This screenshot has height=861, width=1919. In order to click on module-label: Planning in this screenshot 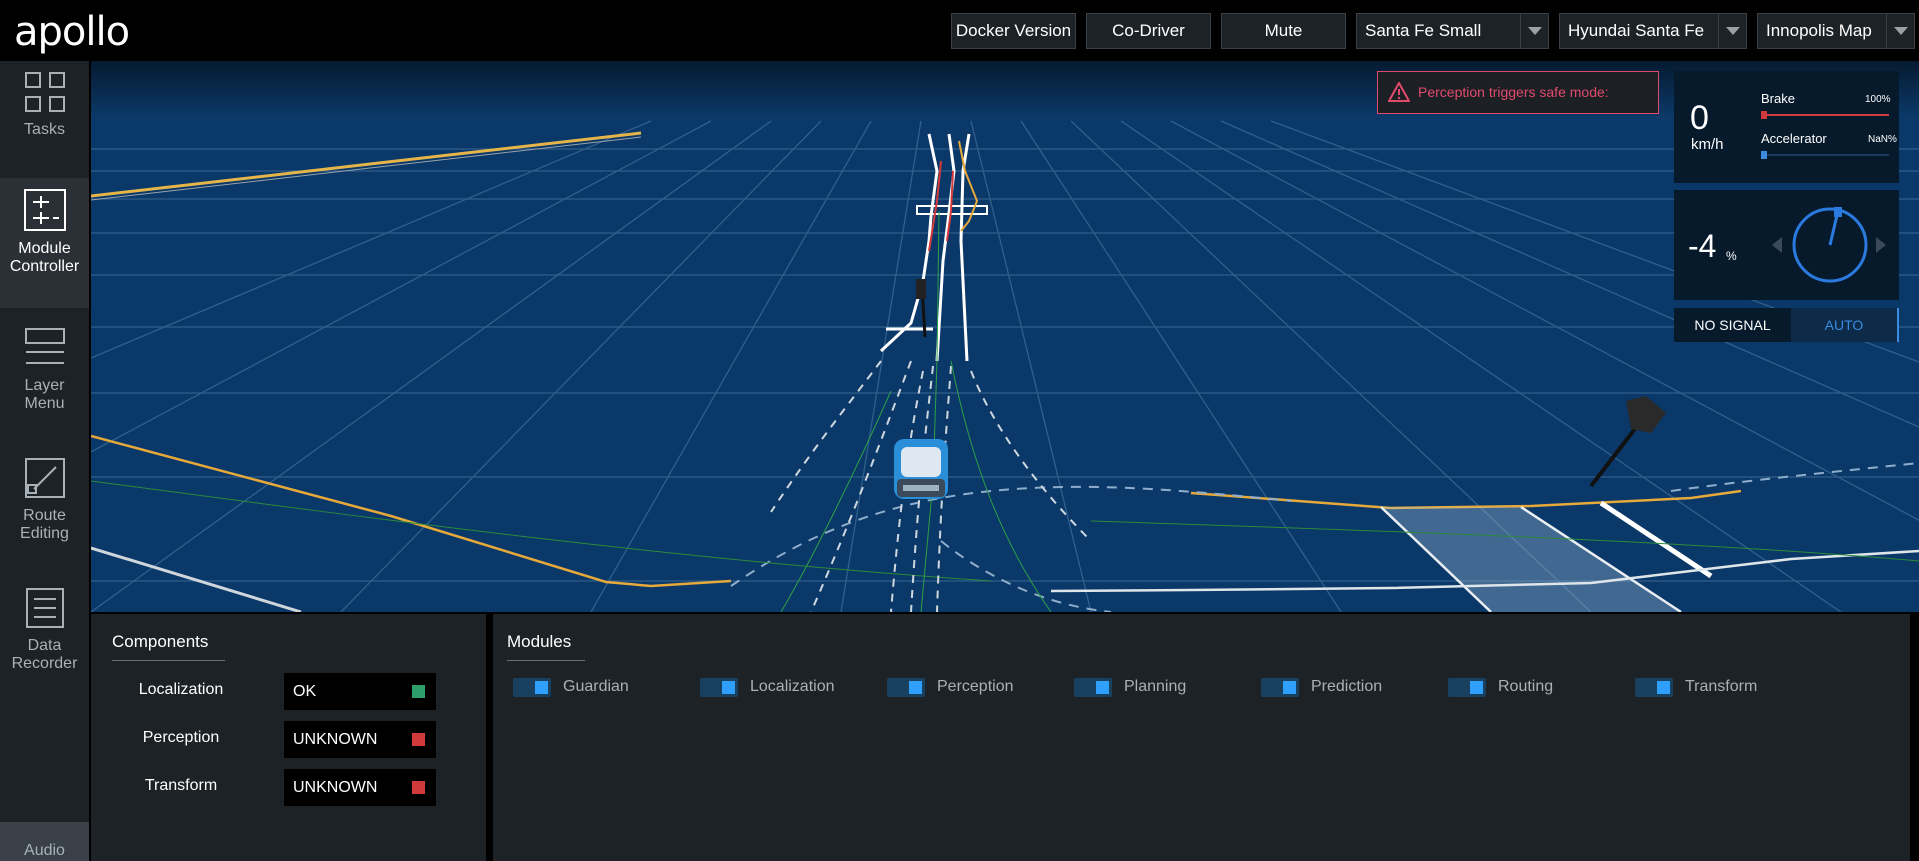, I will do `click(1155, 686)`.